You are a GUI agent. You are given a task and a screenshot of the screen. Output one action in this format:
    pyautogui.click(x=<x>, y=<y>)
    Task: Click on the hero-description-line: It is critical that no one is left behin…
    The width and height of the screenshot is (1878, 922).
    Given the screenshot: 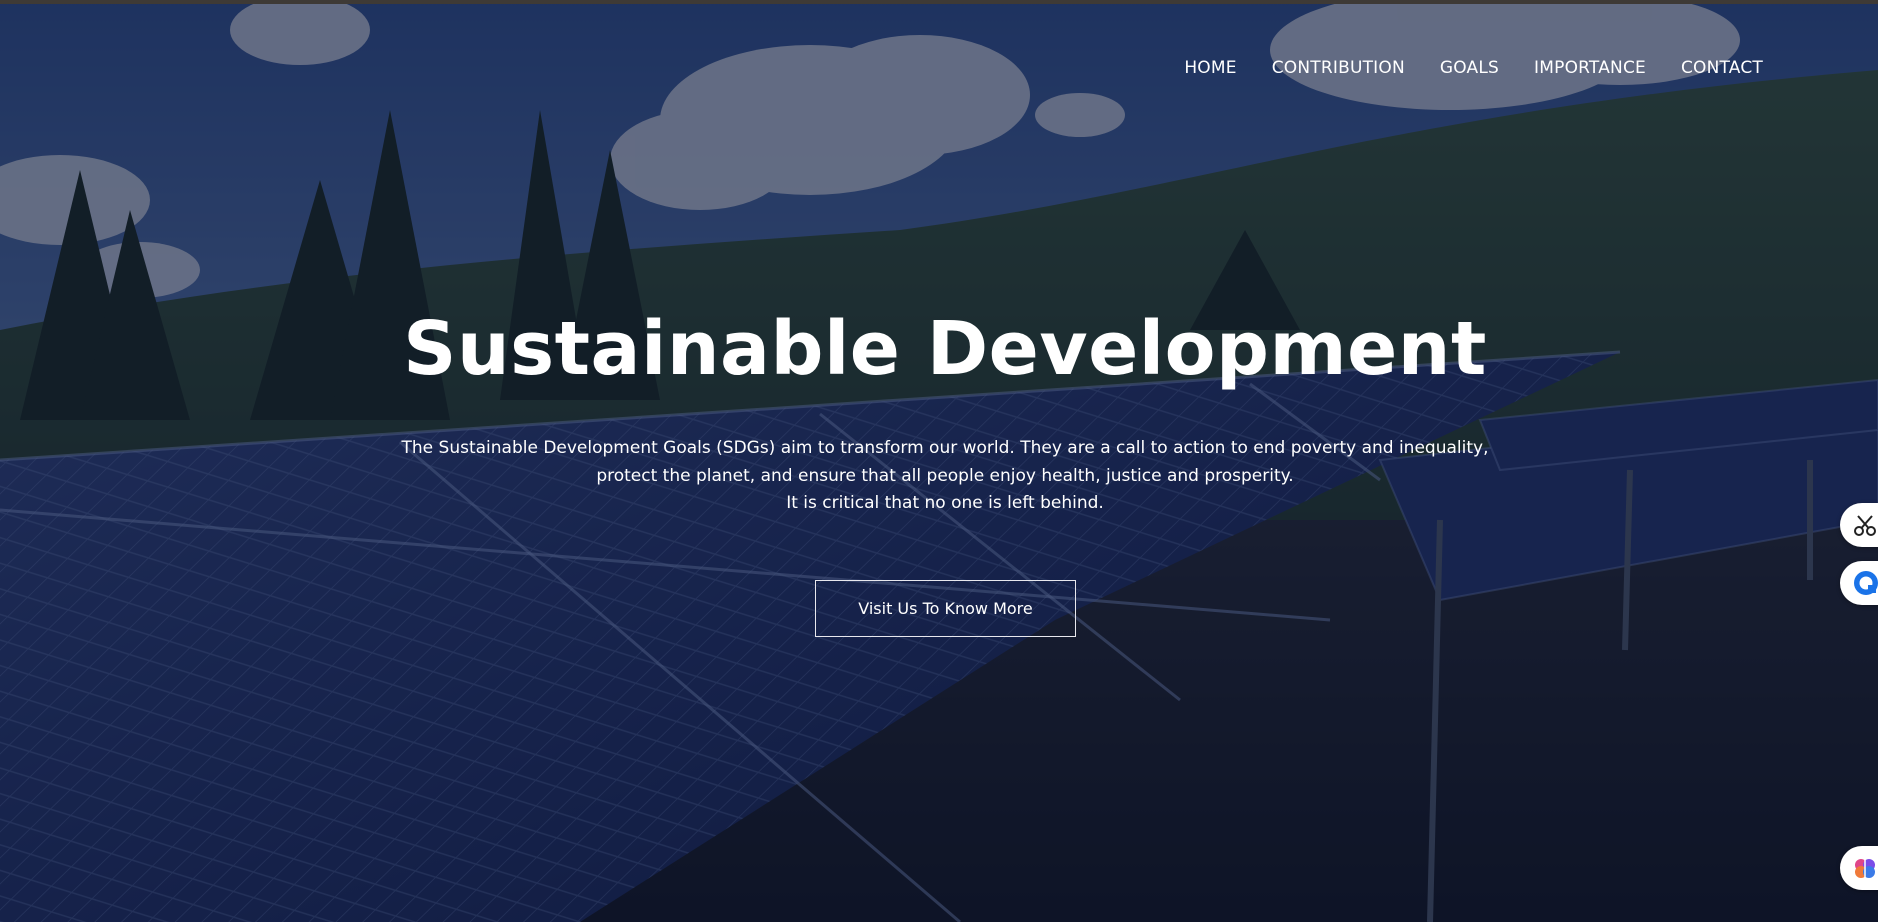 What is the action you would take?
    pyautogui.click(x=945, y=503)
    